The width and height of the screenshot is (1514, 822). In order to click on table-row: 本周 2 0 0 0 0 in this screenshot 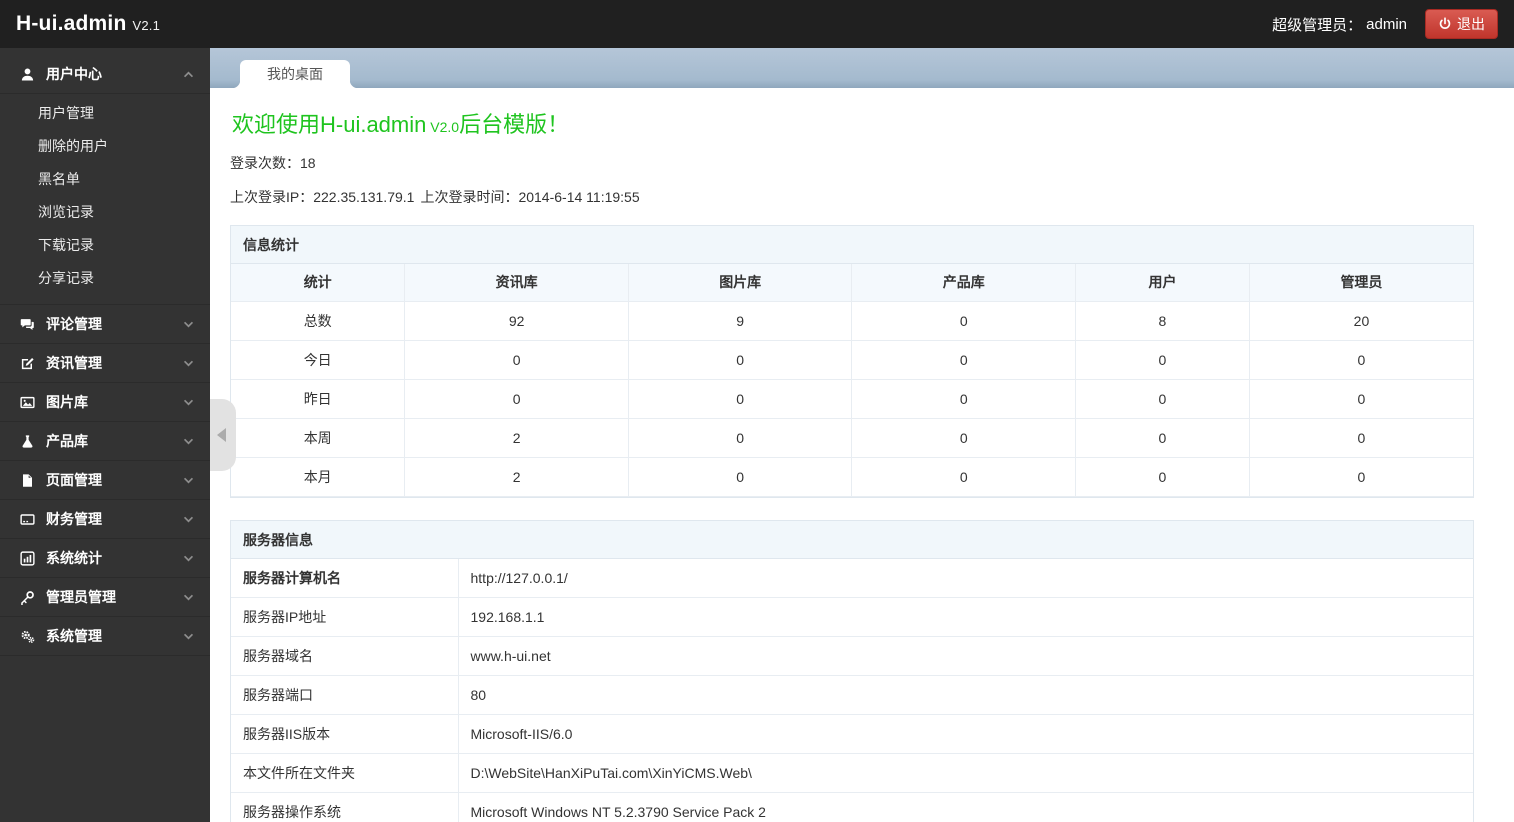, I will do `click(852, 437)`.